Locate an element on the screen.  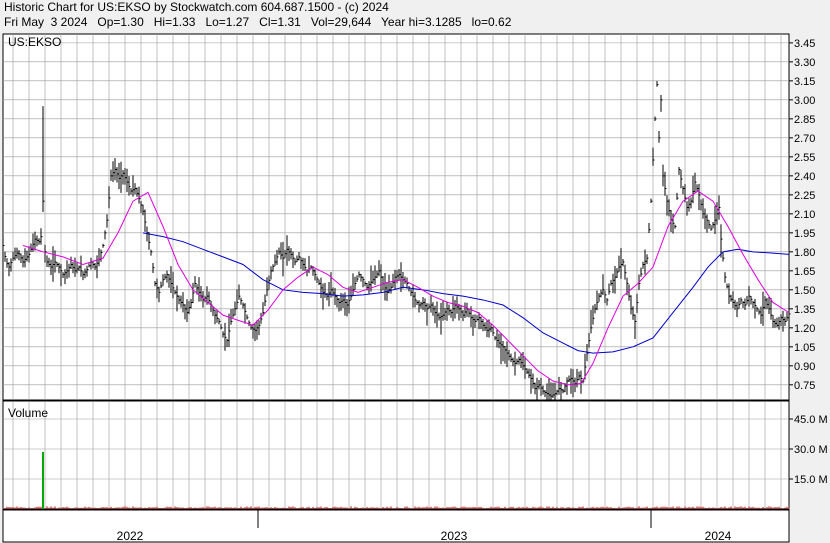
price-tick-label: 1.95 is located at coordinates (804, 234).